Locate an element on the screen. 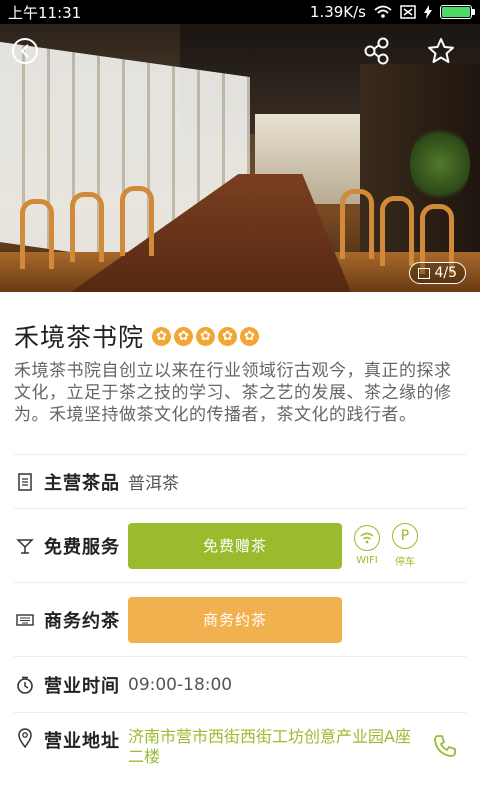 This screenshot has width=480, height=800. free-service-label: 免费服务 is located at coordinates (82, 547).